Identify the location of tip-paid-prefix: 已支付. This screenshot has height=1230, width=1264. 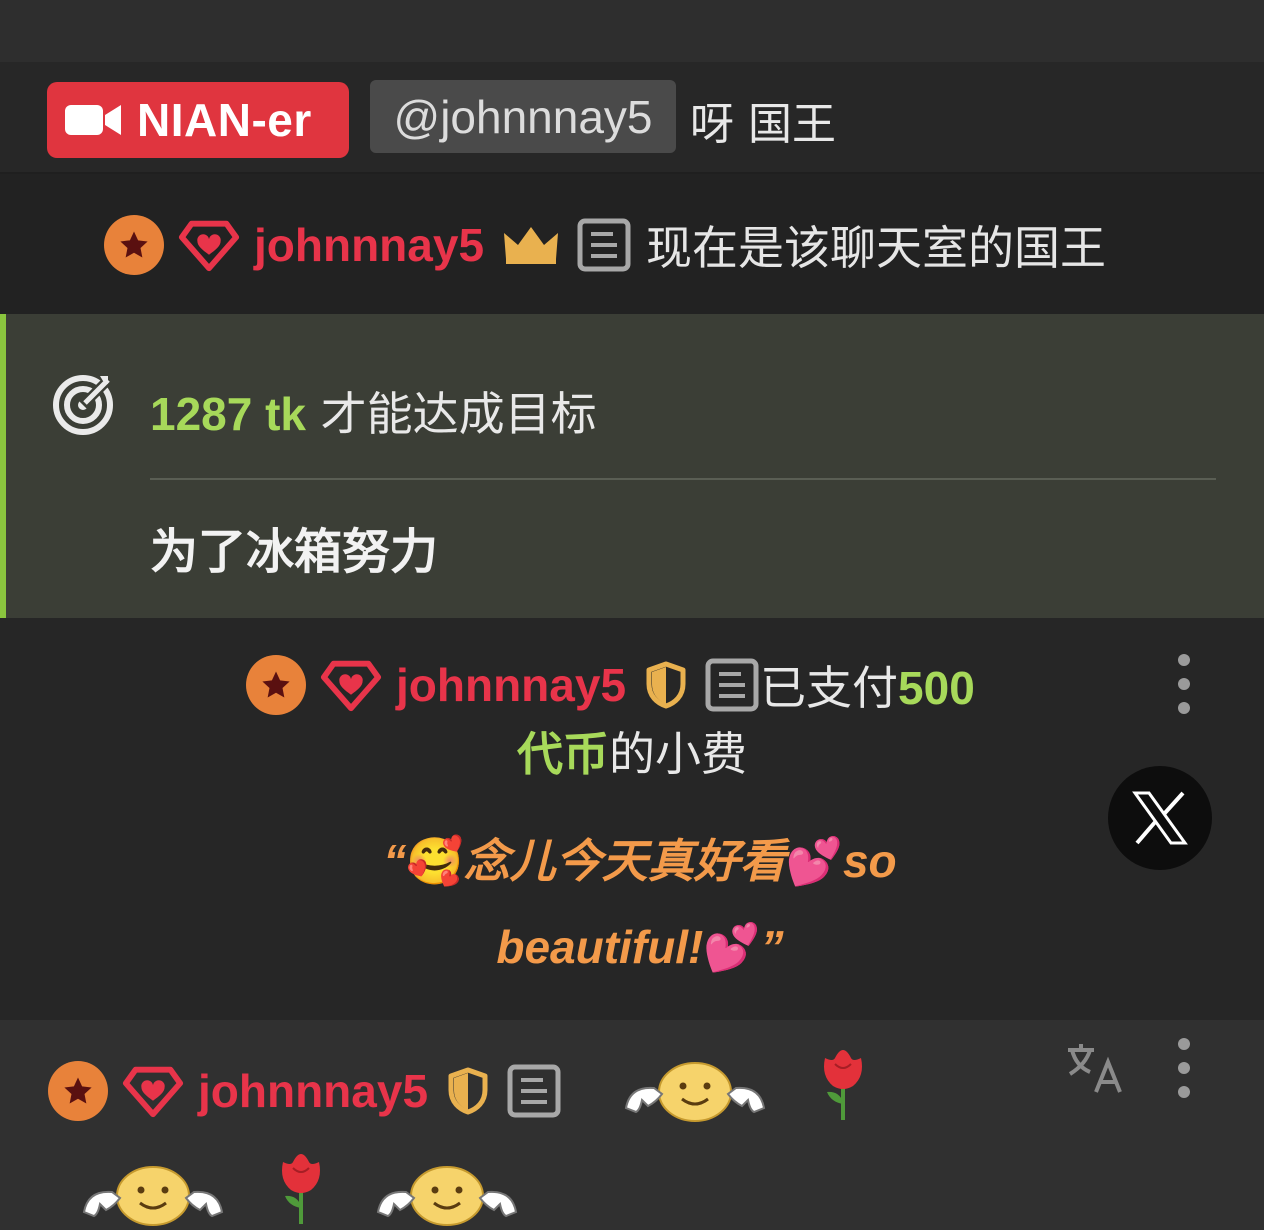
(829, 688).